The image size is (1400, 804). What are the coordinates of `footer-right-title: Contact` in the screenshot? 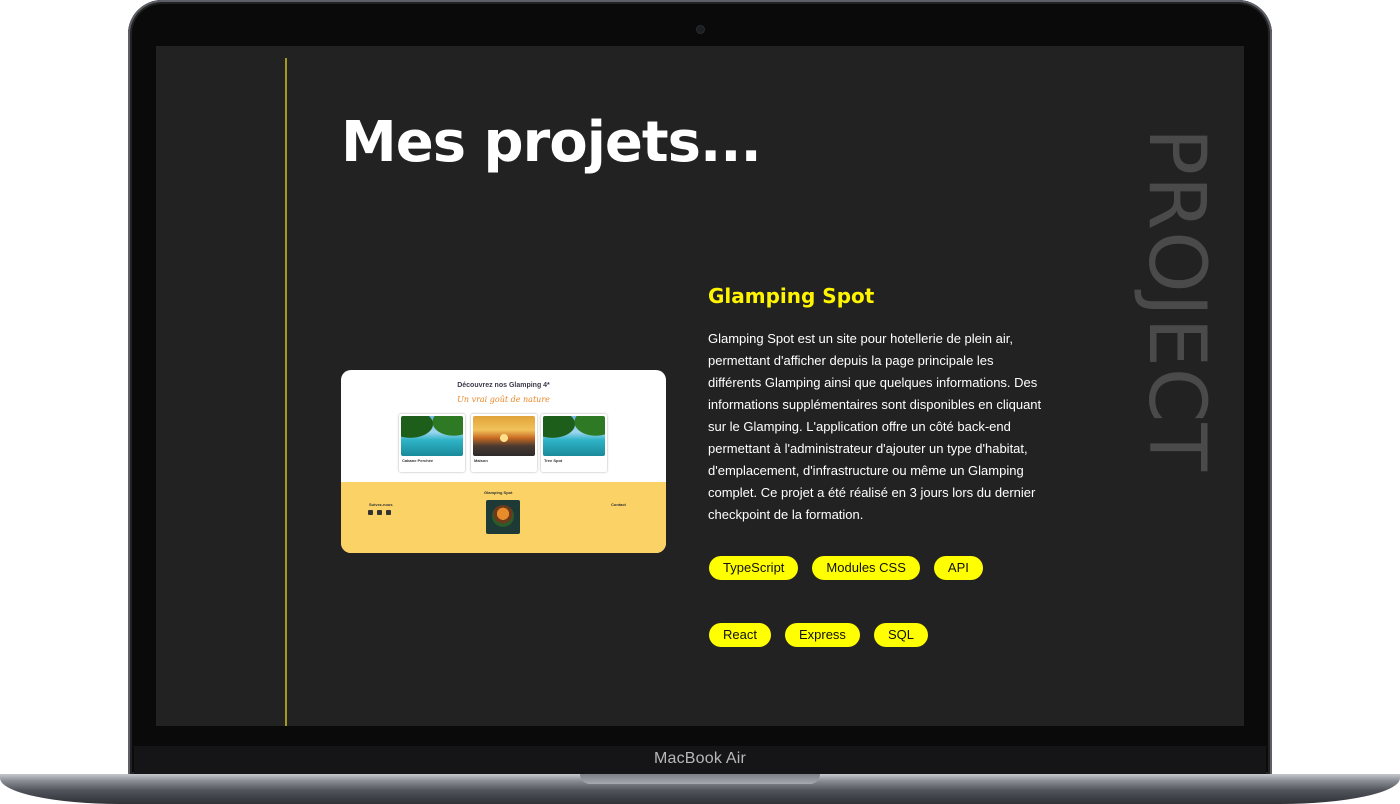 It's located at (618, 504).